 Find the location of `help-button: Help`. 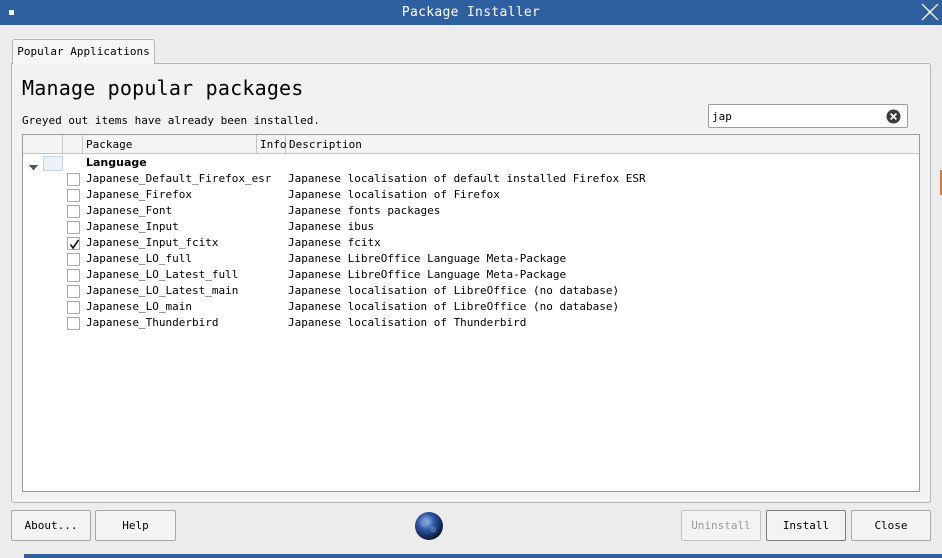

help-button: Help is located at coordinates (135, 525).